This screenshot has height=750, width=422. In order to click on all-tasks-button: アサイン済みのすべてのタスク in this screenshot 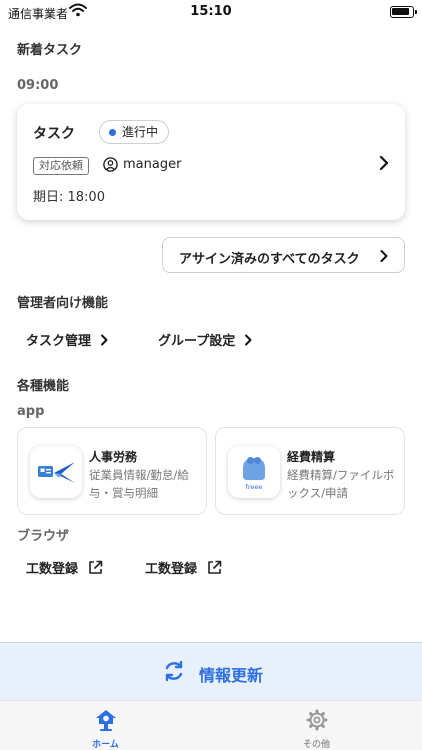, I will do `click(283, 255)`.